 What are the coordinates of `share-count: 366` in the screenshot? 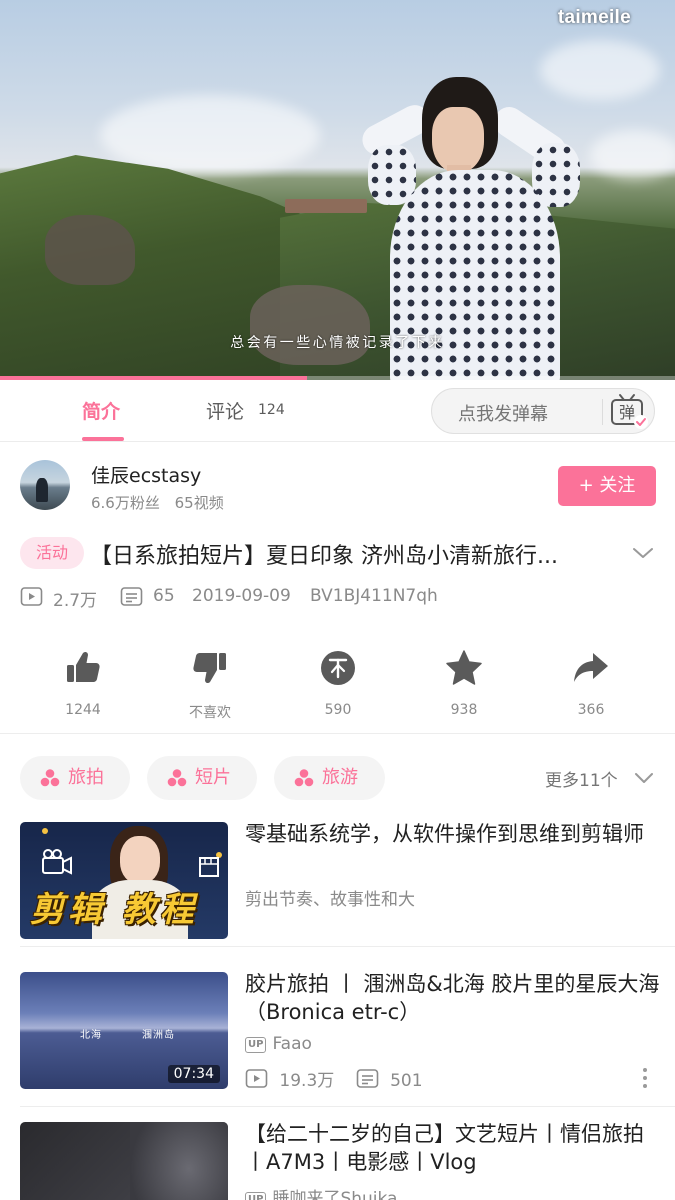 It's located at (591, 710).